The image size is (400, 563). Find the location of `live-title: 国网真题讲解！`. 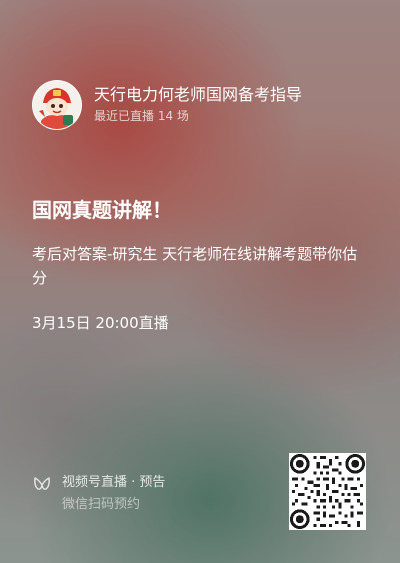

live-title: 国网真题讲解！ is located at coordinates (102, 210).